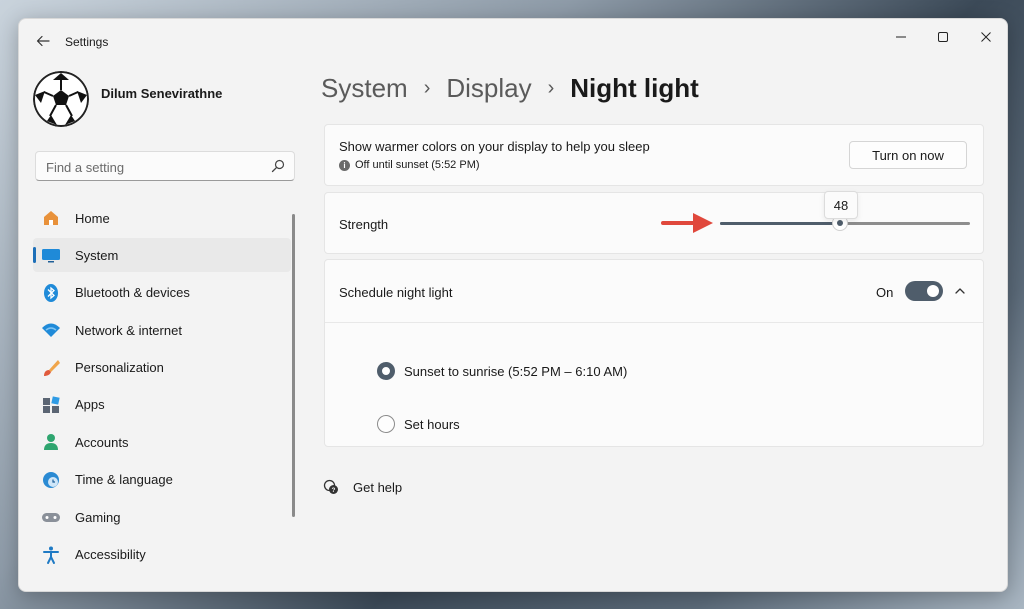 Image resolution: width=1024 pixels, height=609 pixels. Describe the element at coordinates (908, 155) in the screenshot. I see `turn-on-now-button: Turn on now` at that location.